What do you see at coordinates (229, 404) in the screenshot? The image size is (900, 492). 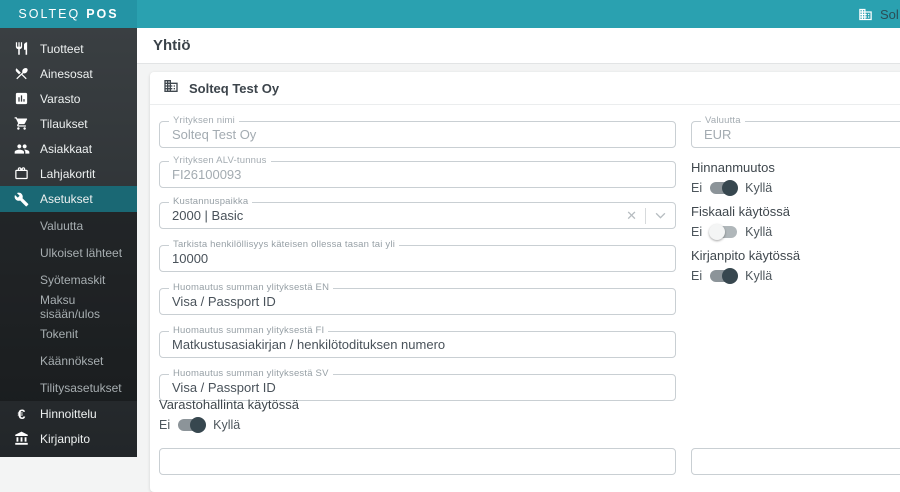 I see `toggle-label: Varastohallinta käytössä` at bounding box center [229, 404].